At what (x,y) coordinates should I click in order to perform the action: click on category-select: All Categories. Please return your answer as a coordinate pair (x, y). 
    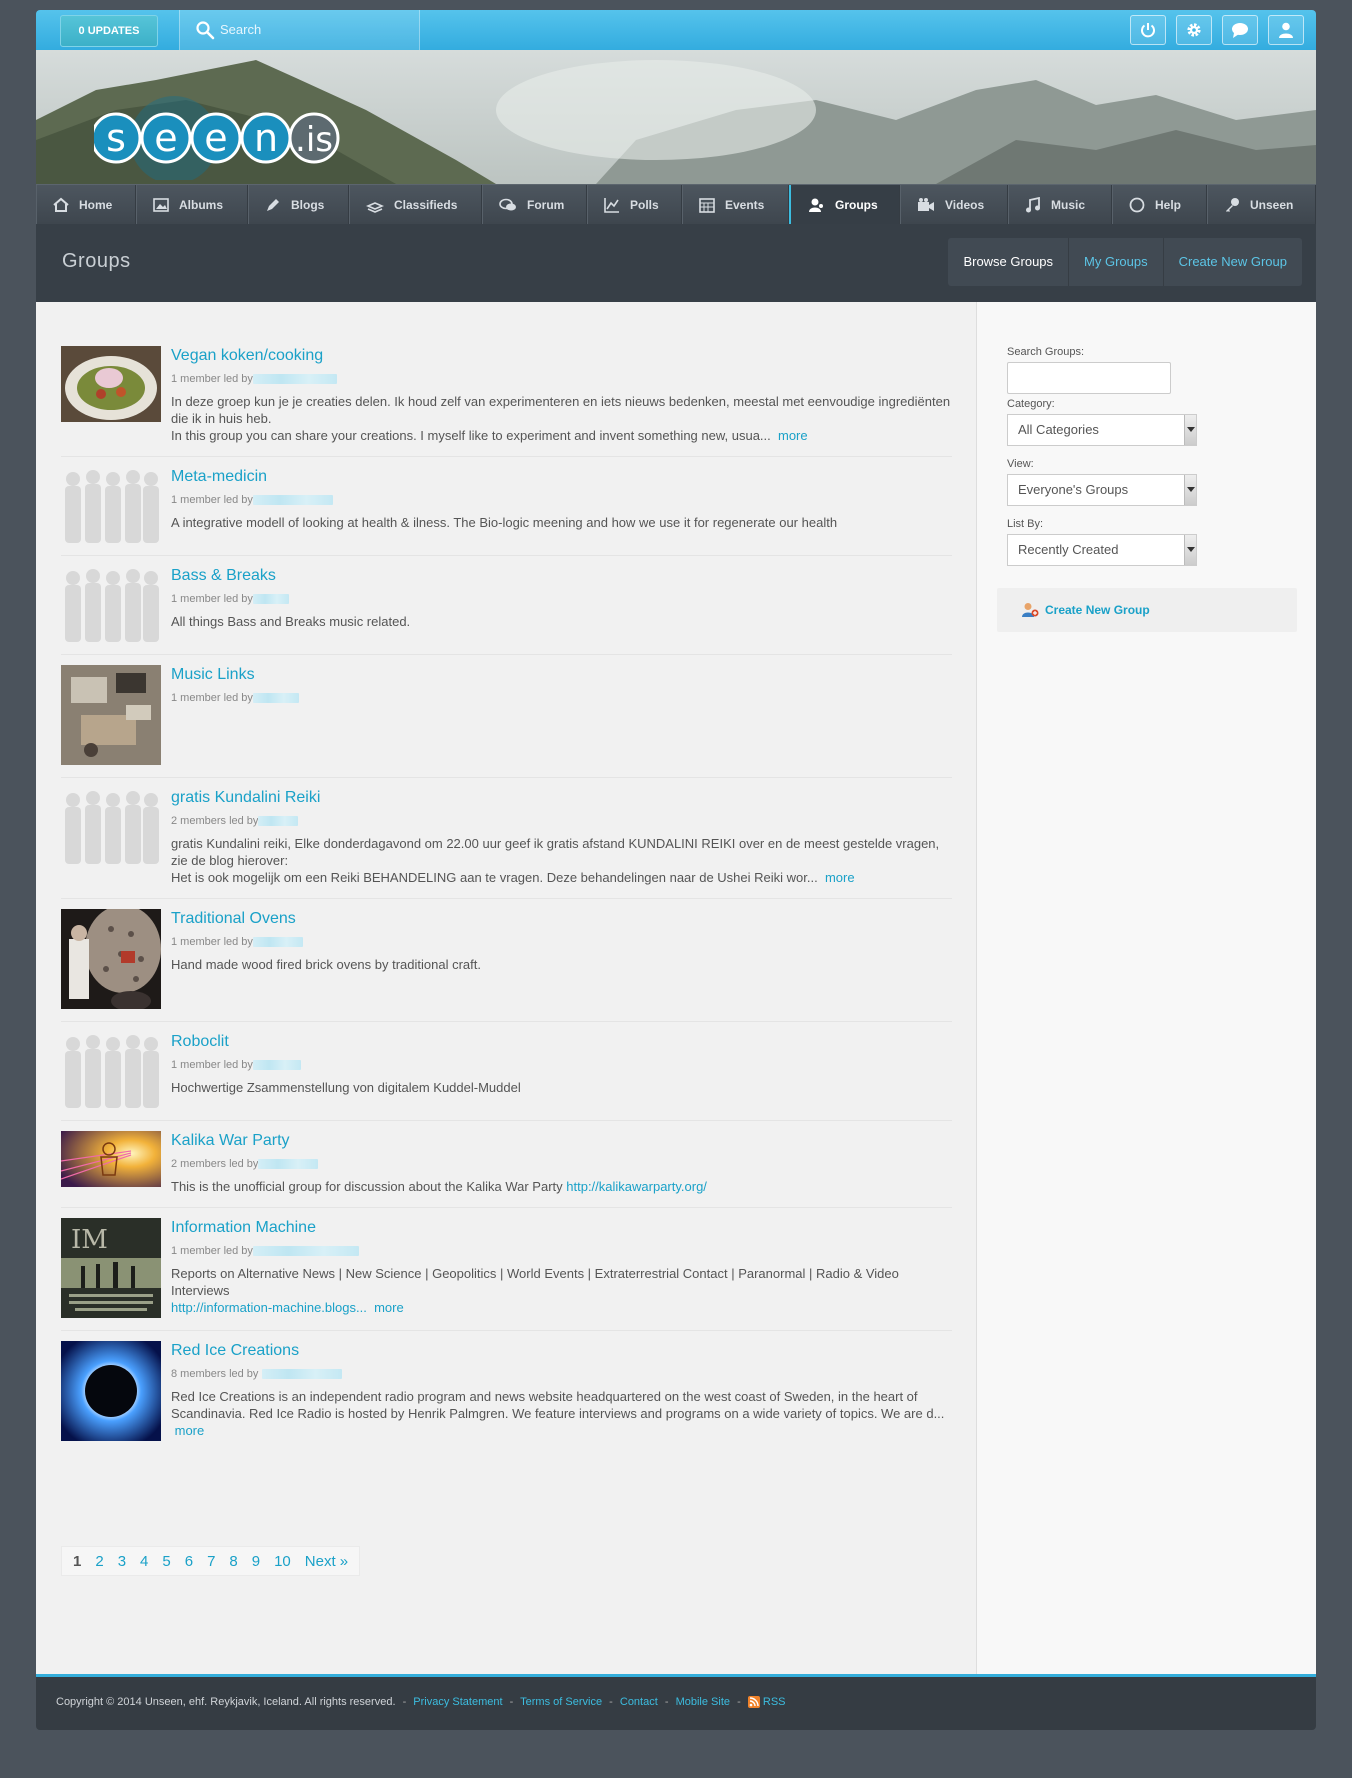
    Looking at the image, I should click on (1102, 430).